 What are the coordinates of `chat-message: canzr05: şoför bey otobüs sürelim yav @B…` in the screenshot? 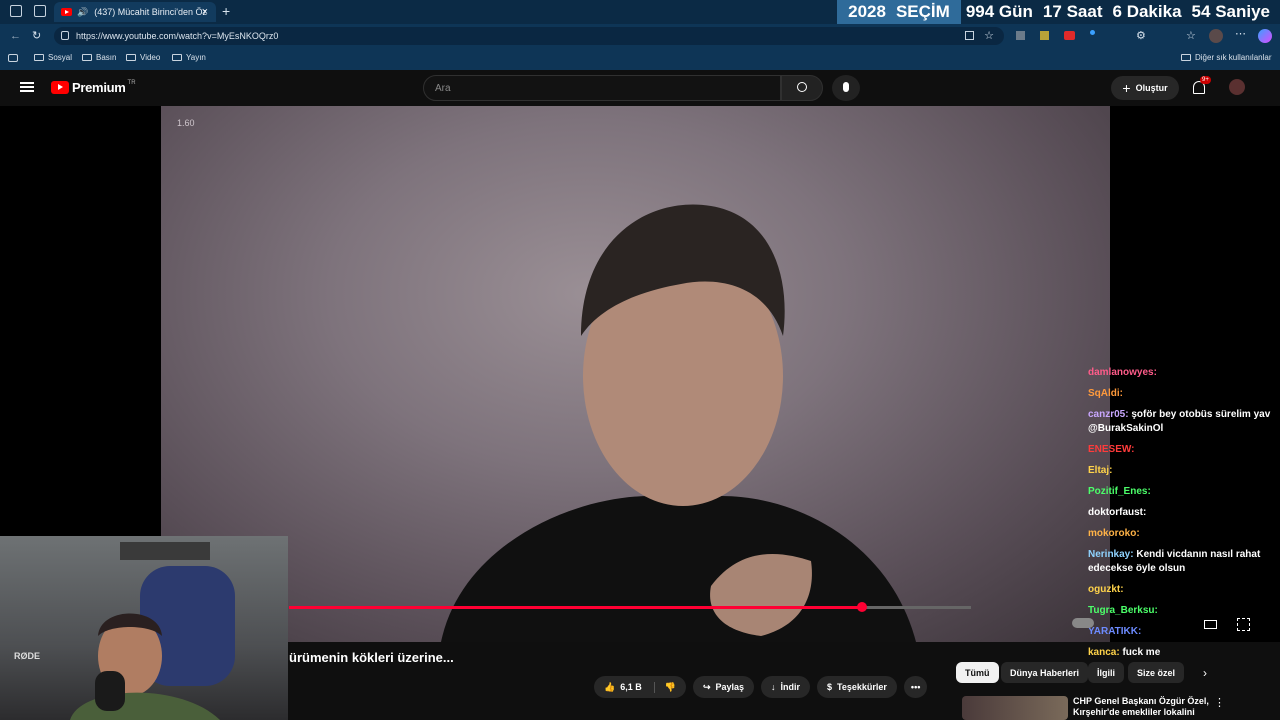 It's located at (1179, 421).